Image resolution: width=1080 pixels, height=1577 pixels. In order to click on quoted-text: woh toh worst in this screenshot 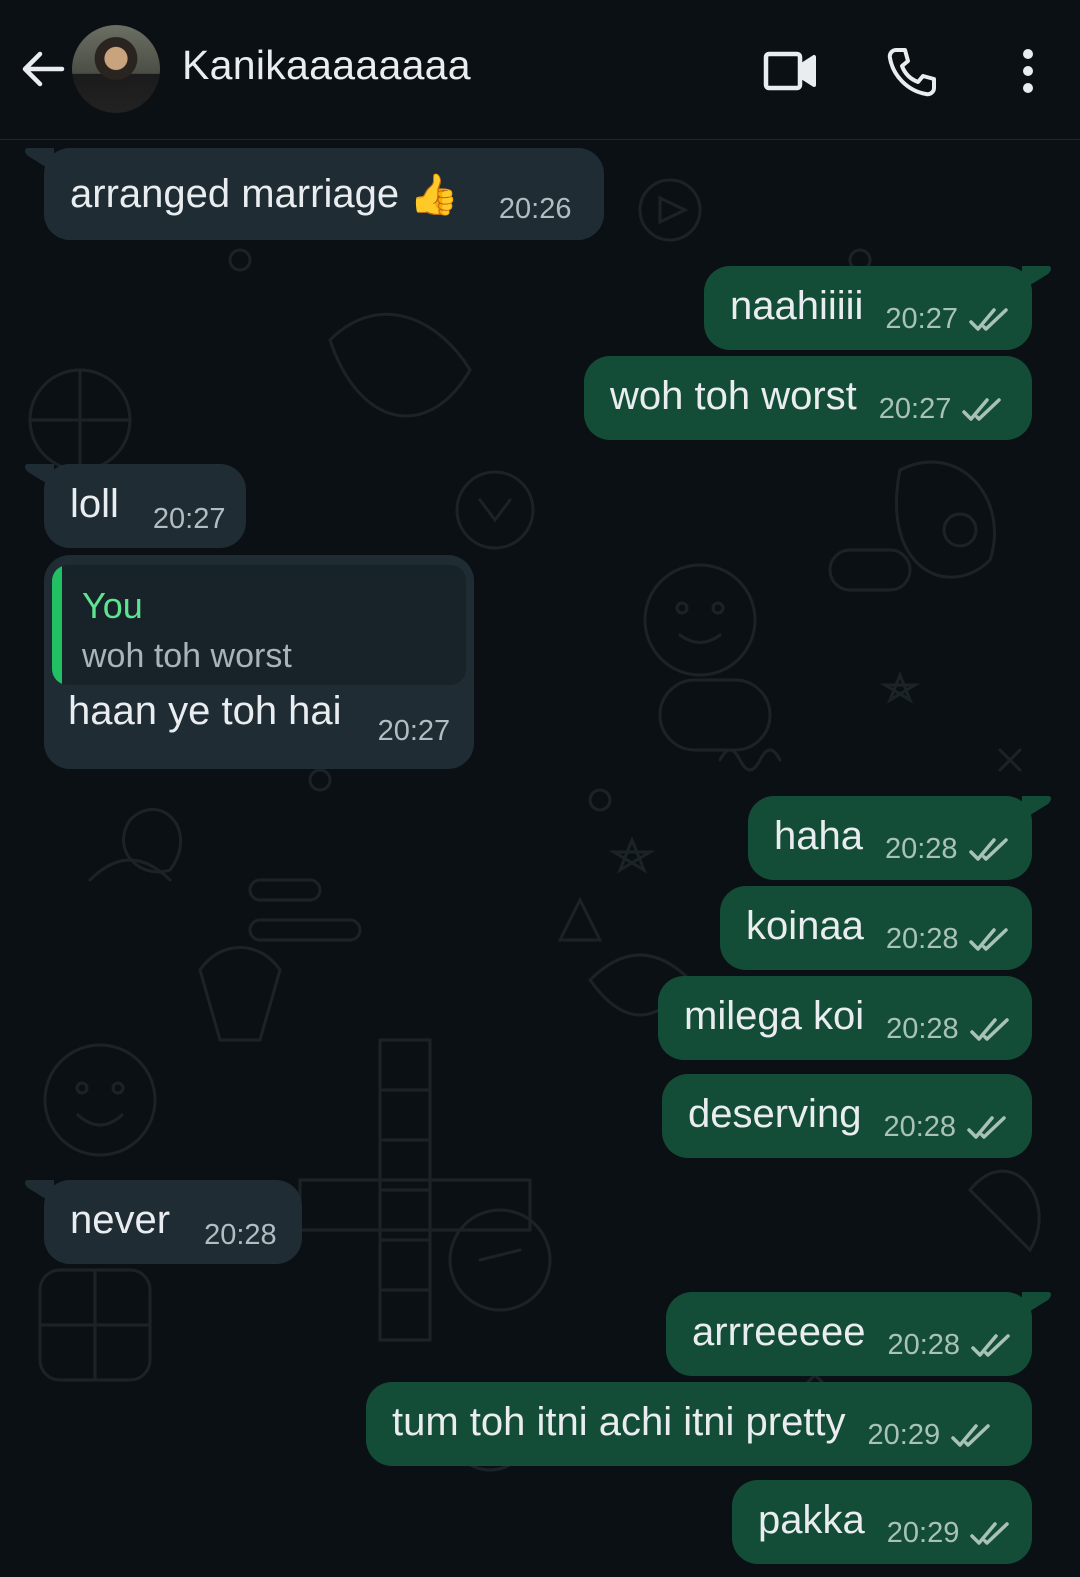, I will do `click(187, 656)`.